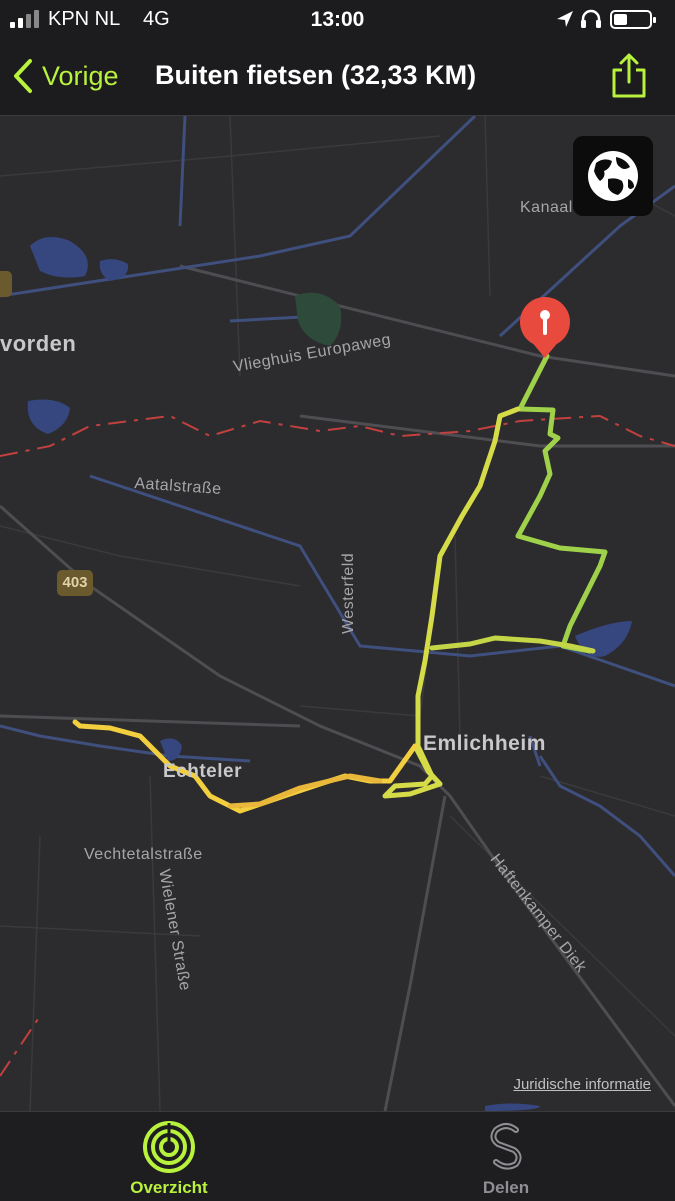  What do you see at coordinates (6, 284) in the screenshot?
I see `road-shield-2: 2` at bounding box center [6, 284].